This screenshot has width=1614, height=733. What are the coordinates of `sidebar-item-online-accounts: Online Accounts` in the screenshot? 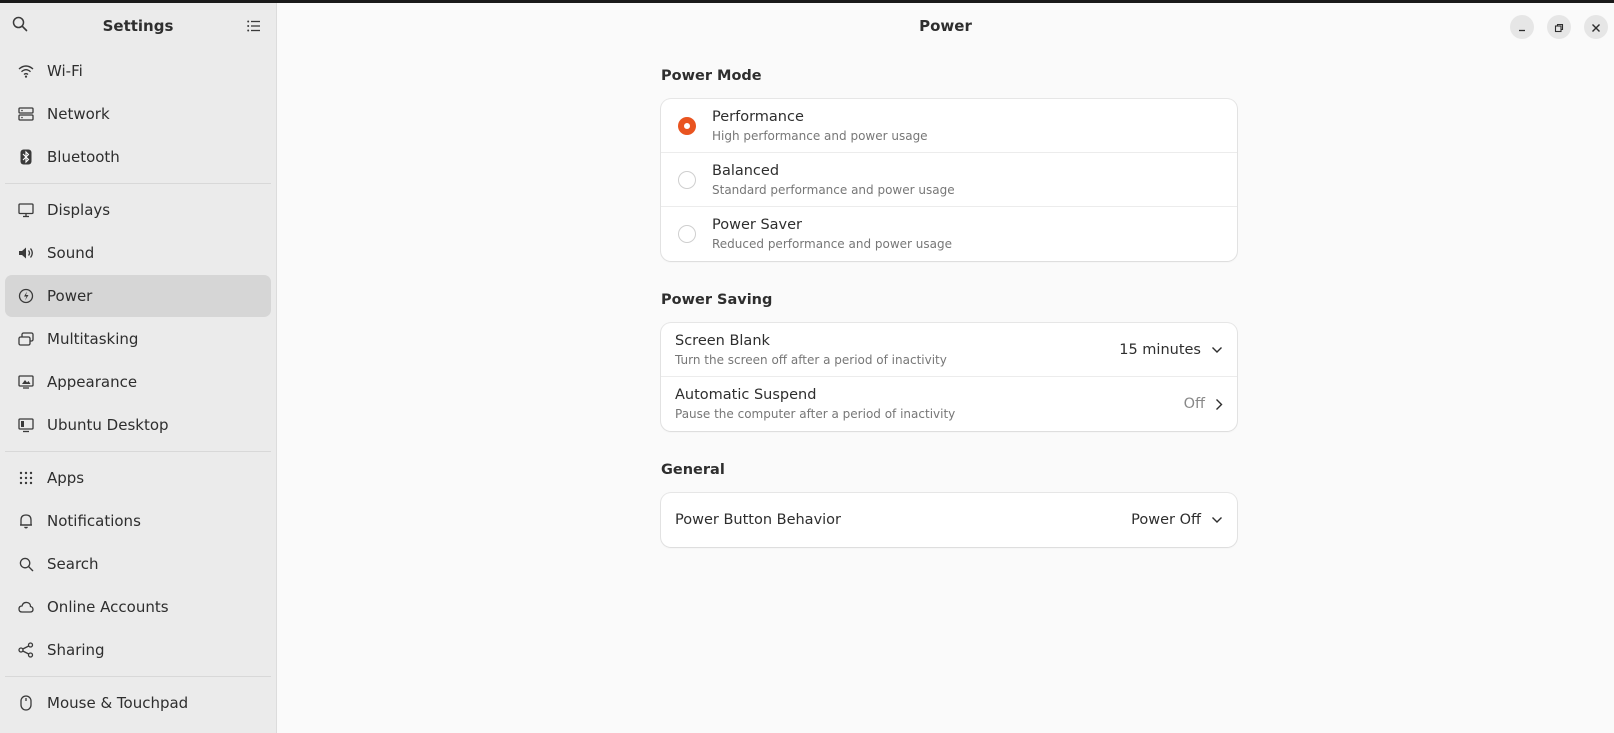 It's located at (138, 607).